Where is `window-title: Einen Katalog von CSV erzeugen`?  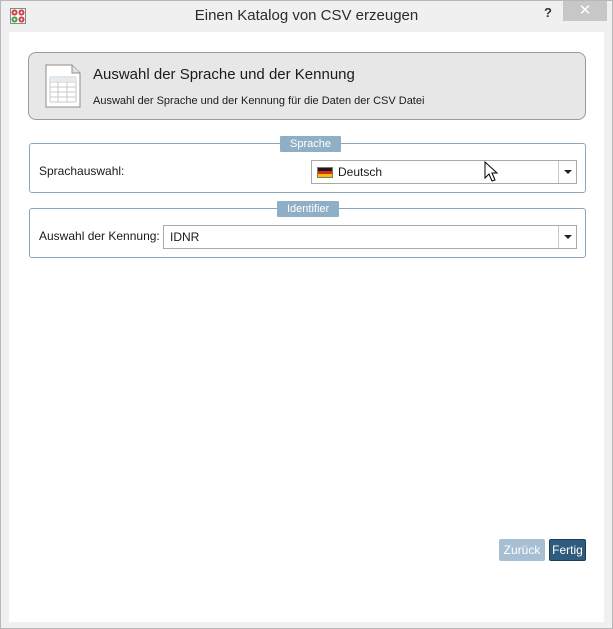
window-title: Einen Katalog von CSV erzeugen is located at coordinates (306, 15).